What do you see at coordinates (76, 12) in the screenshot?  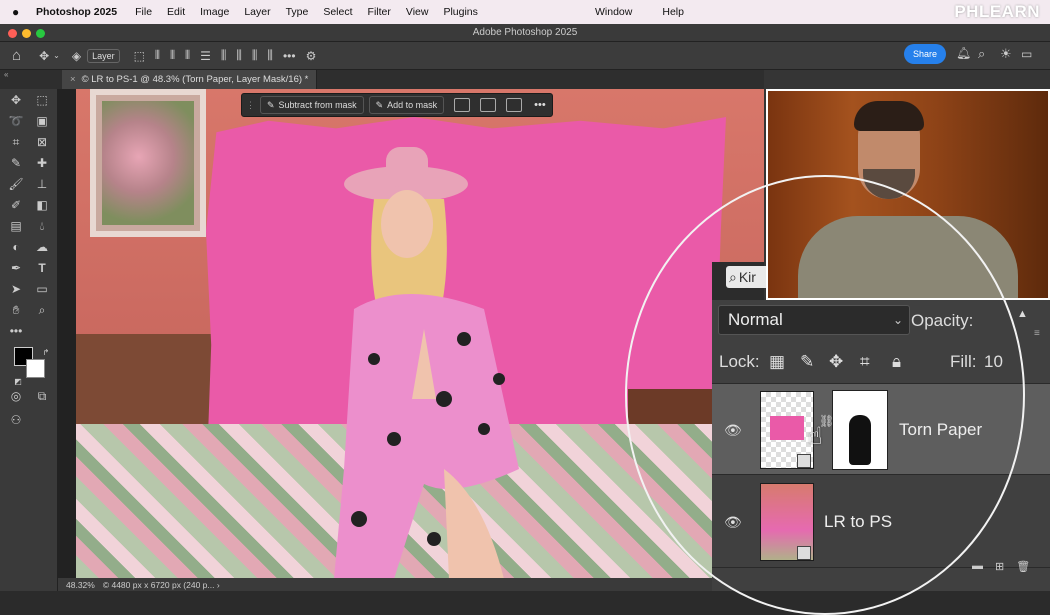 I see `menu-app-name: Photoshop 2025` at bounding box center [76, 12].